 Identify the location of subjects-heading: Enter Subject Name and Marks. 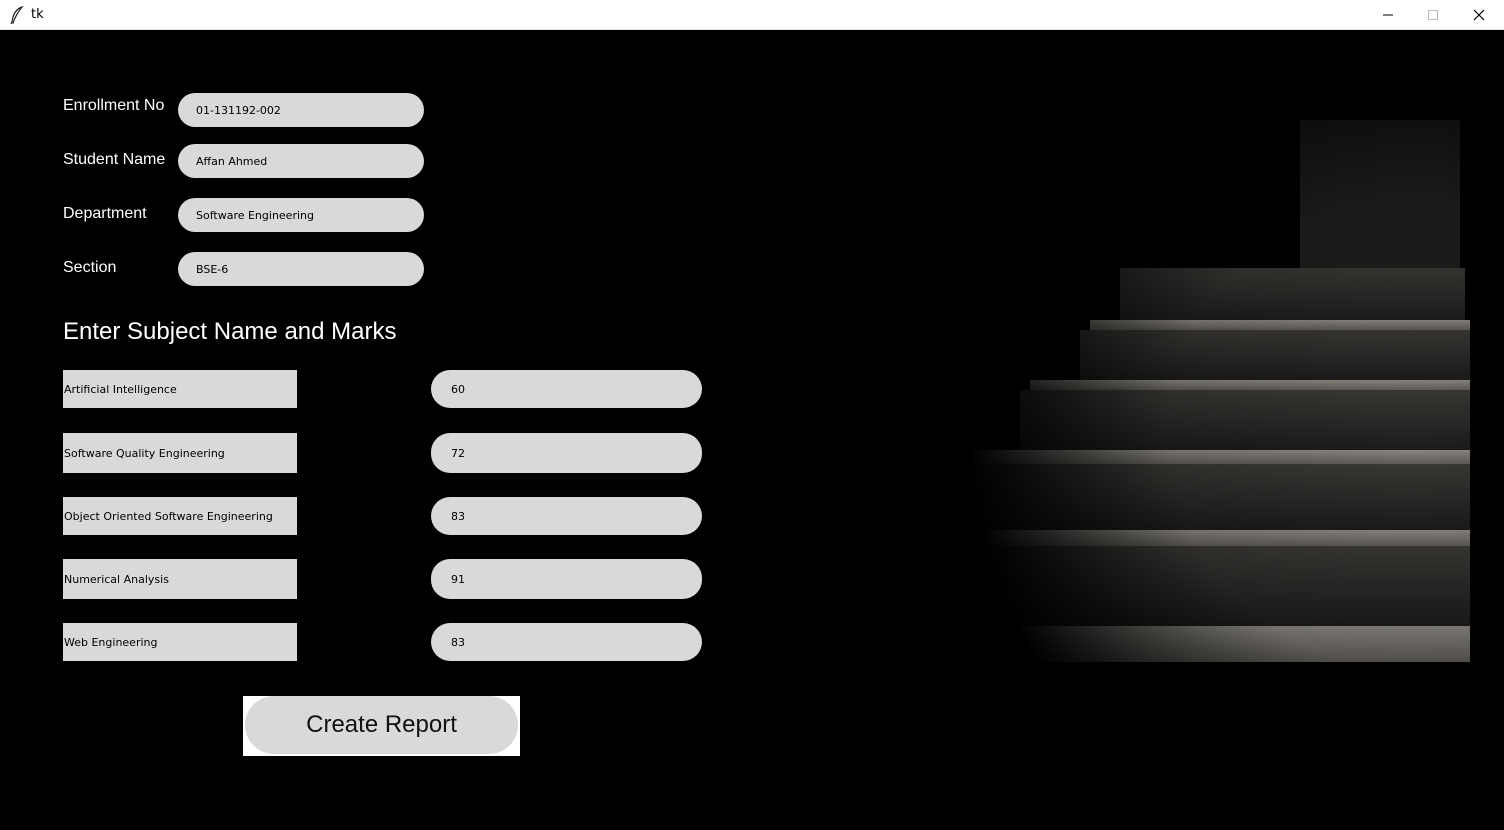
(230, 331).